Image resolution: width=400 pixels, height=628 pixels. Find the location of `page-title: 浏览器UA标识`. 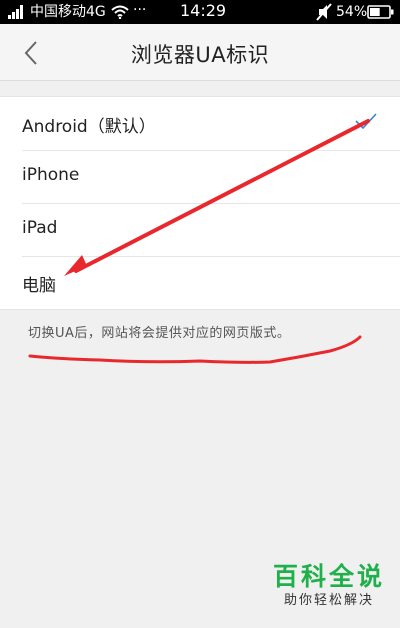

page-title: 浏览器UA标识 is located at coordinates (200, 55).